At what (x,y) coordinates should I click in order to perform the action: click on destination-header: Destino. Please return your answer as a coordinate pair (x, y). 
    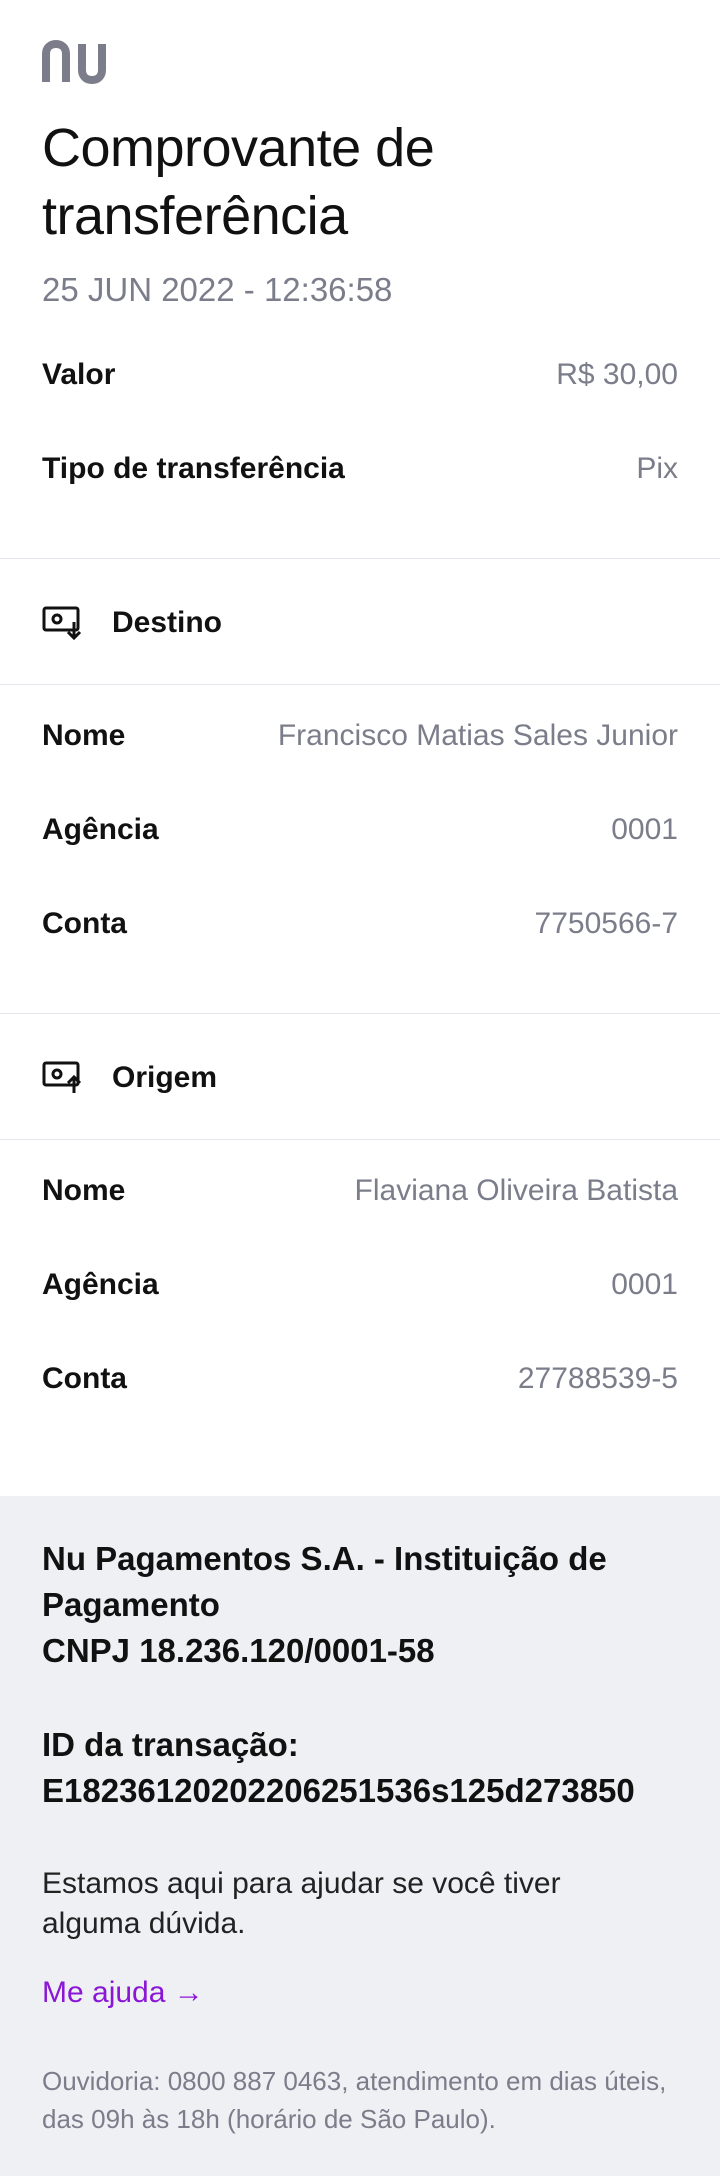
    Looking at the image, I should click on (132, 623).